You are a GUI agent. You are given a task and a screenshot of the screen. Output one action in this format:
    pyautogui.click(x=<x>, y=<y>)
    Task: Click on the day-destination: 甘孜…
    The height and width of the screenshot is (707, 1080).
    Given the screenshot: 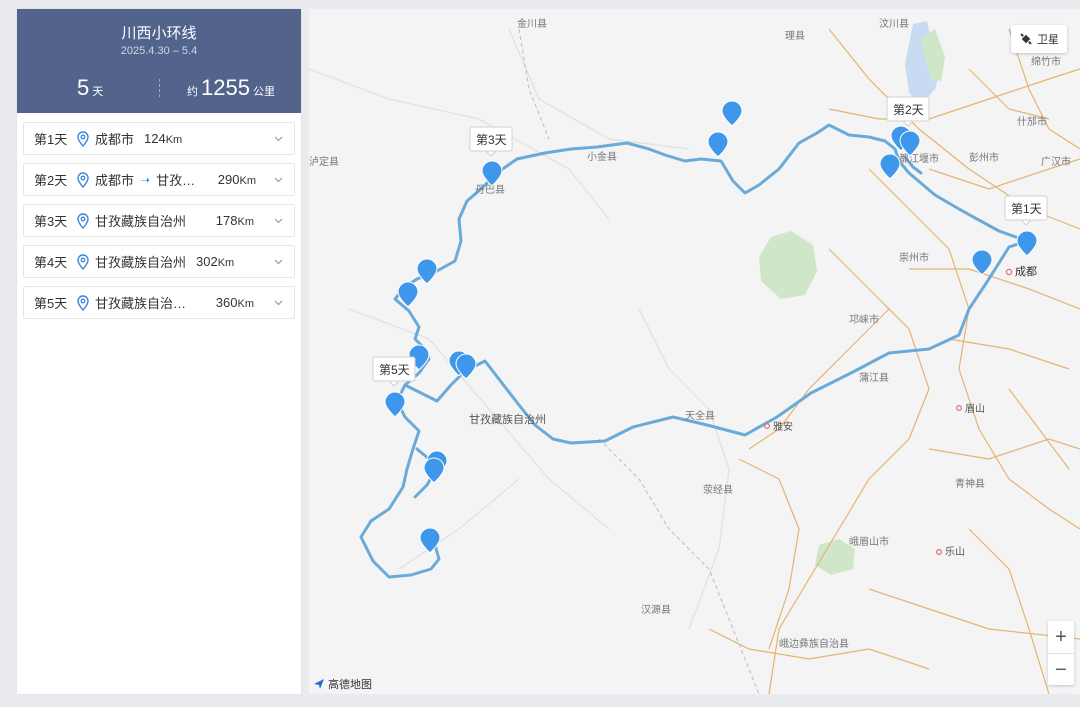 What is the action you would take?
    pyautogui.click(x=176, y=180)
    